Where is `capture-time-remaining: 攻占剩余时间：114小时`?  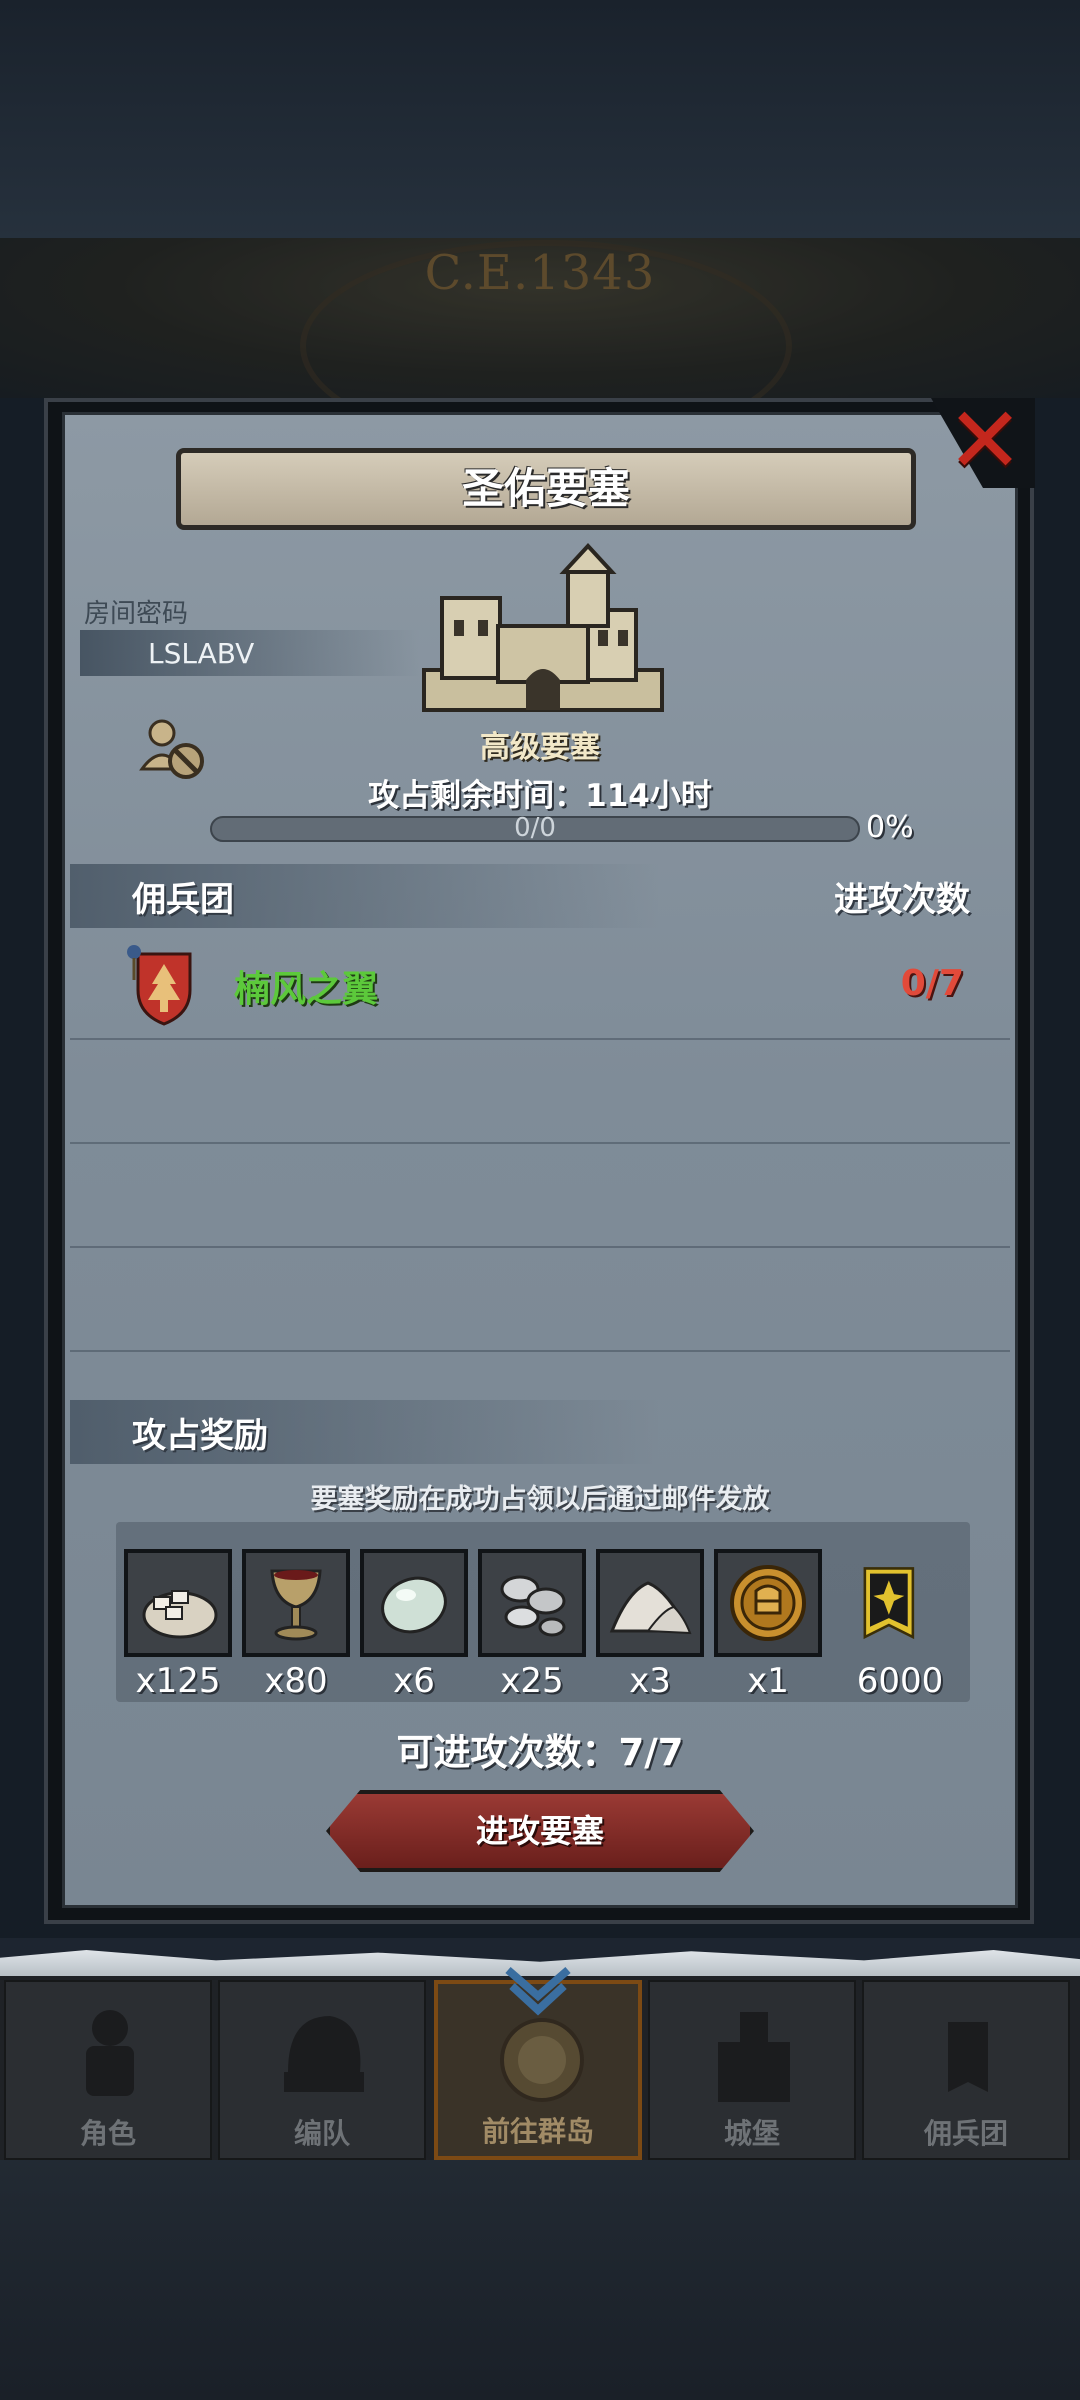
capture-time-remaining: 攻占剩余时间：114小时 is located at coordinates (540, 796).